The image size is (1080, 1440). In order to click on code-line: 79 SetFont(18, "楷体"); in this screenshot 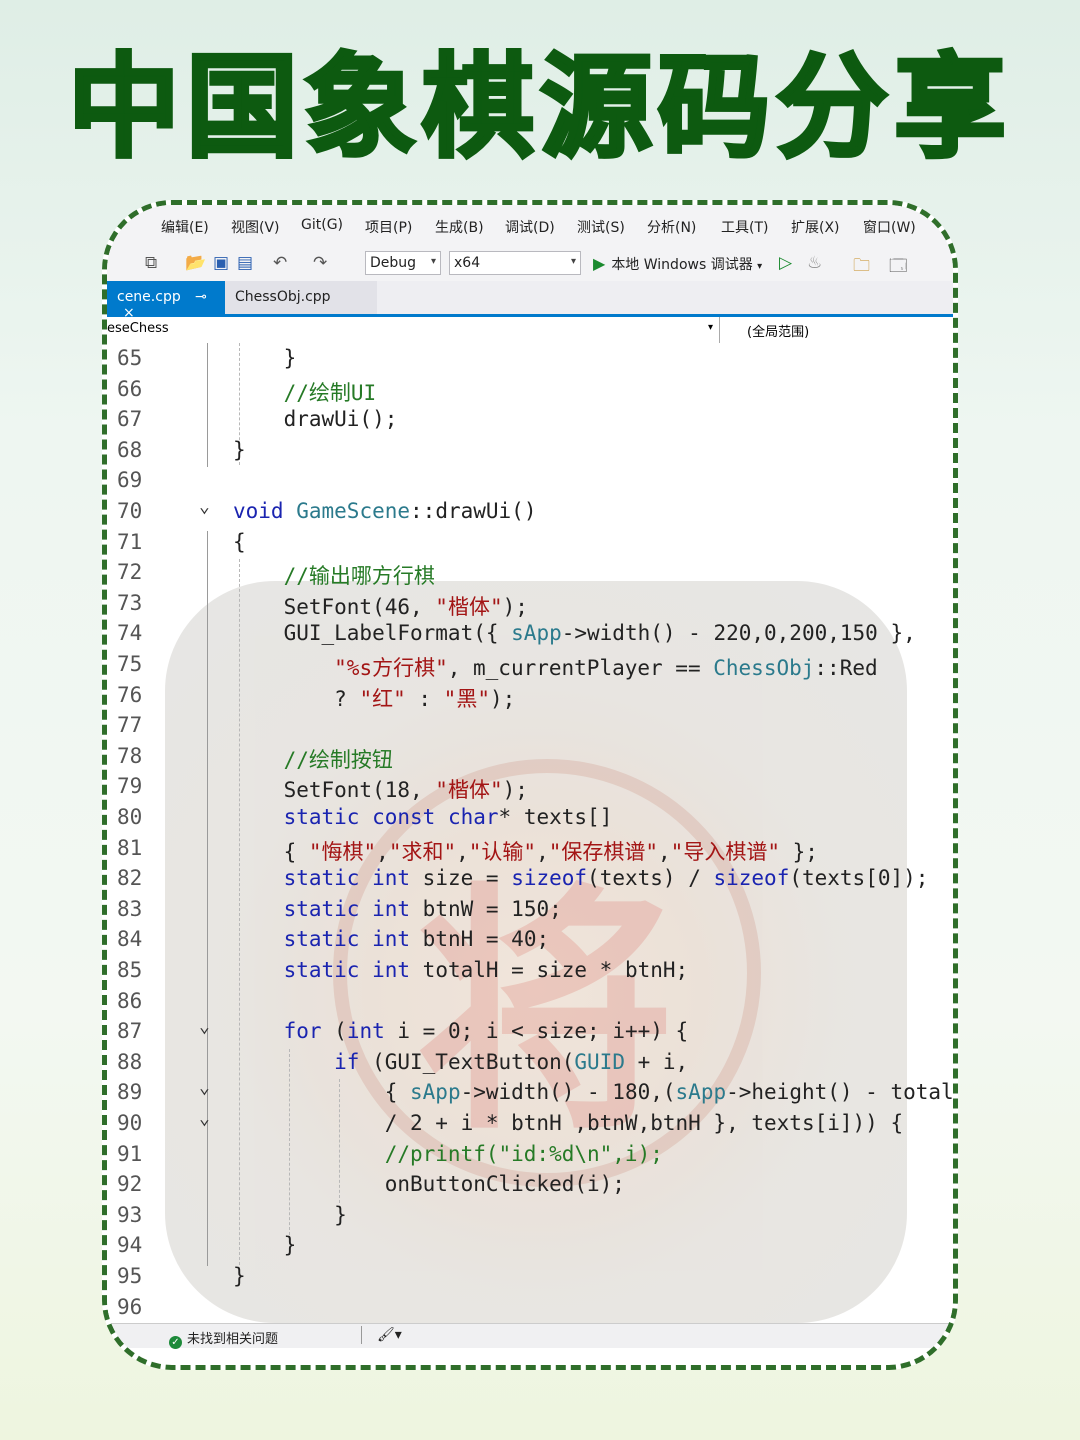, I will do `click(530, 786)`.